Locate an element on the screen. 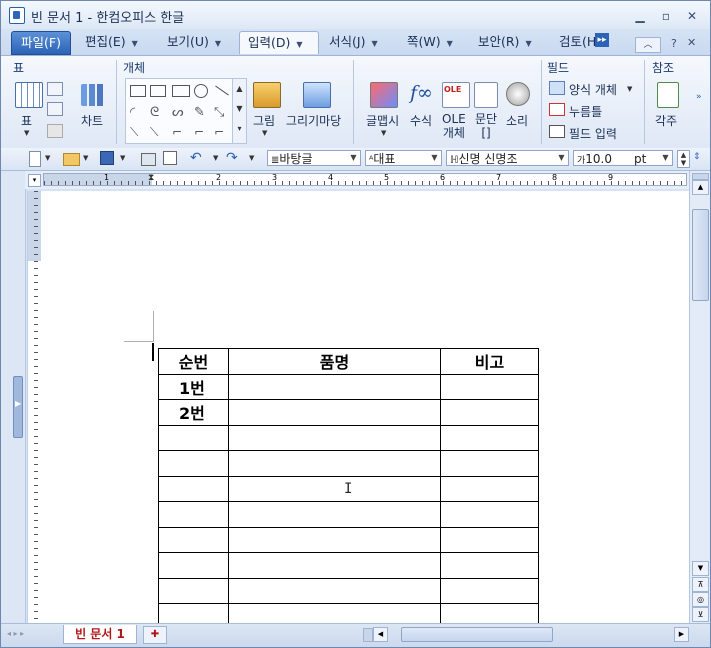 The image size is (711, 648). arc-icon: ◜ is located at coordinates (132, 112).